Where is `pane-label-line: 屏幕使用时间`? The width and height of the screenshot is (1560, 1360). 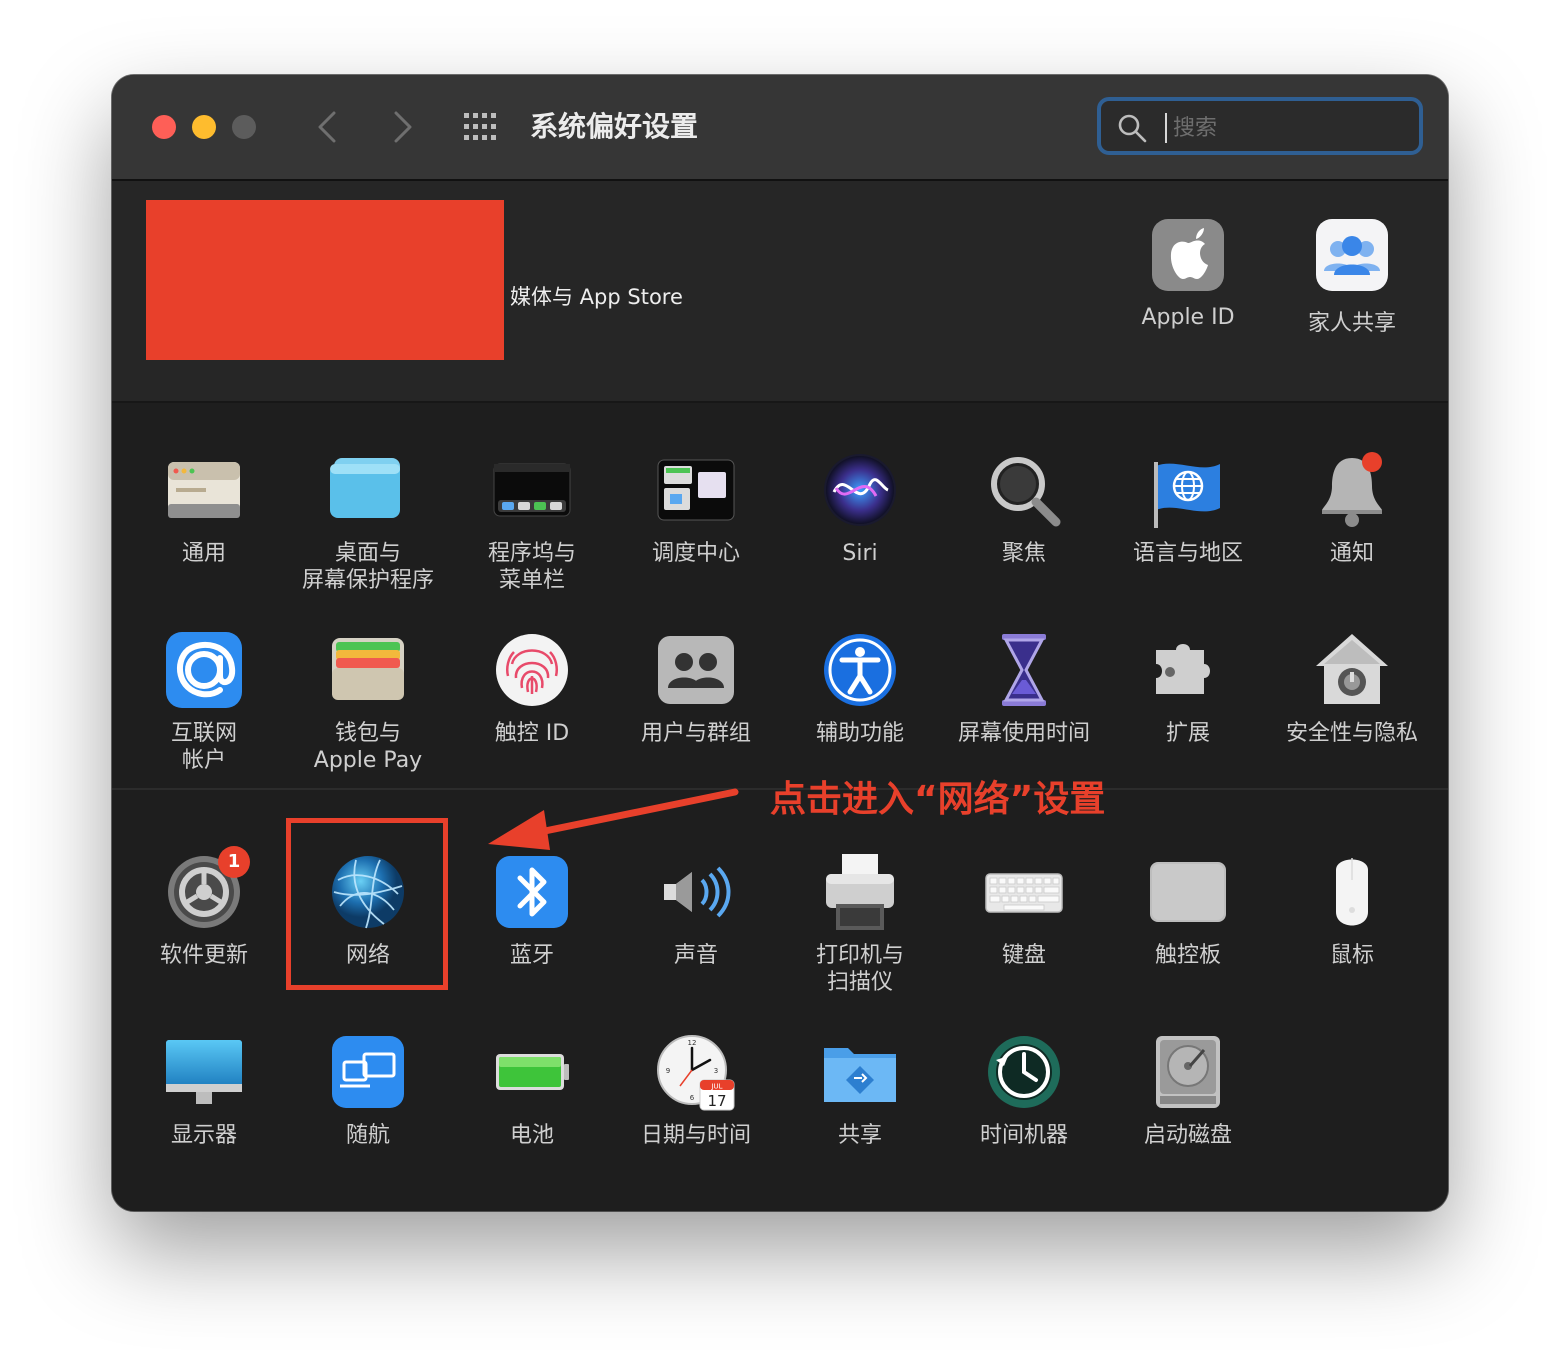 pane-label-line: 屏幕使用时间 is located at coordinates (1023, 733).